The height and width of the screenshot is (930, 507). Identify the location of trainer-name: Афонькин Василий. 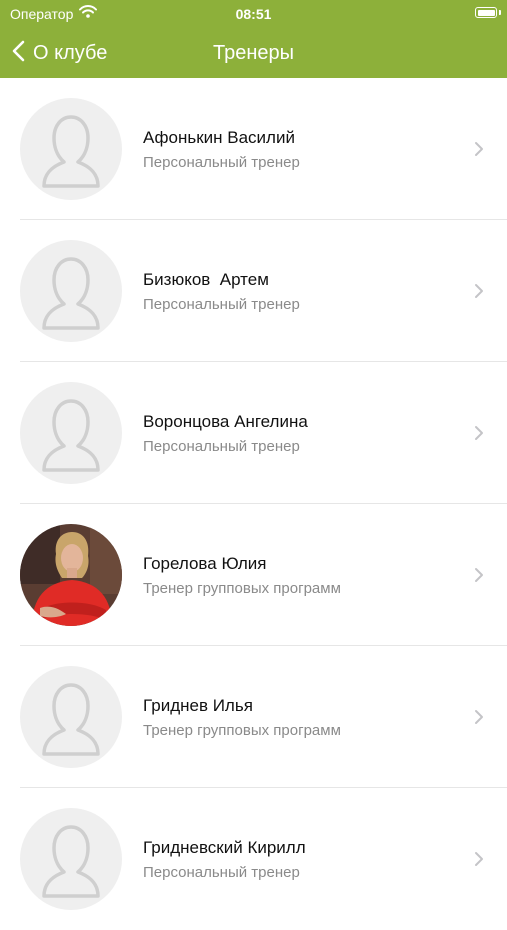
(219, 137).